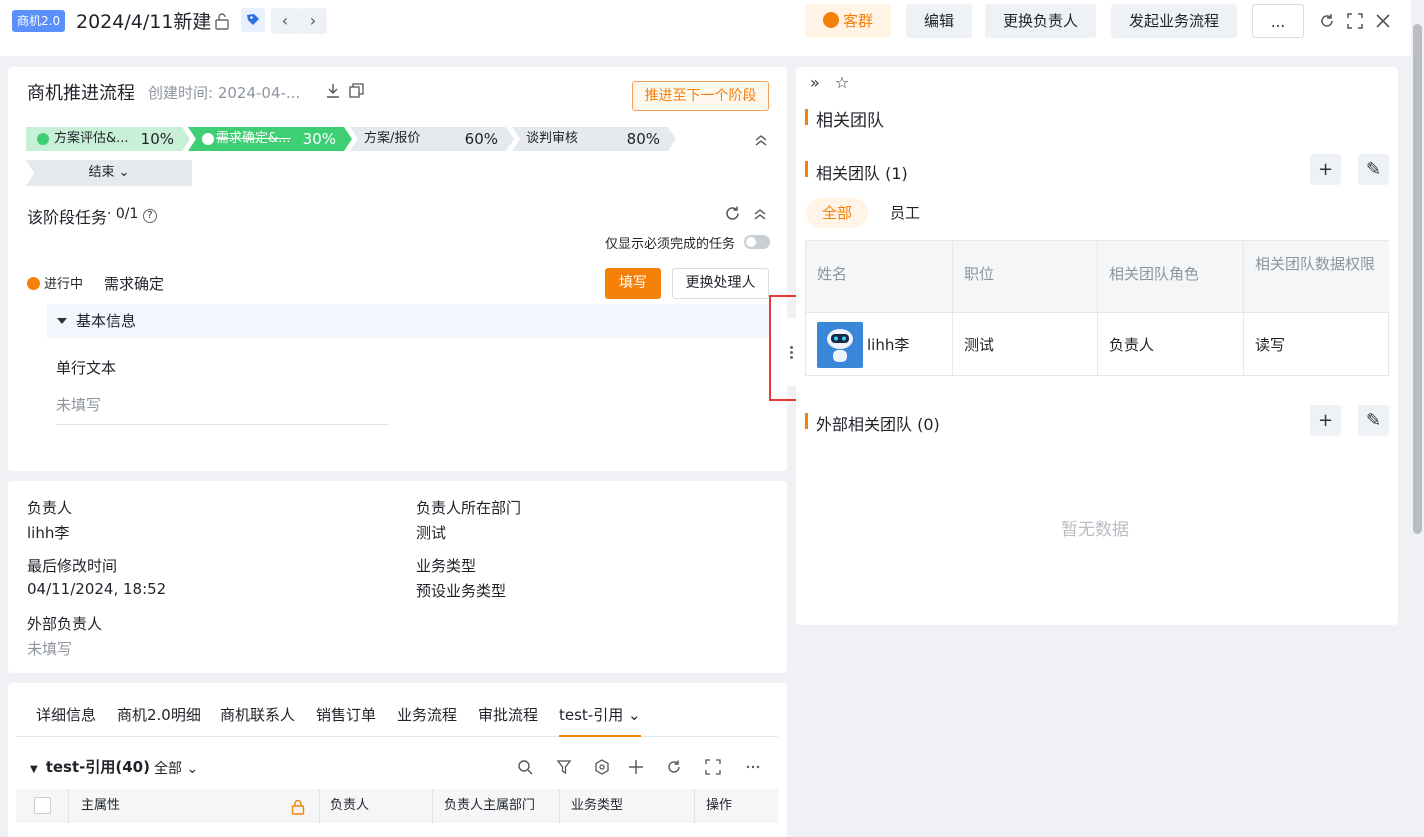 The width and height of the screenshot is (1424, 837). What do you see at coordinates (432, 139) in the screenshot?
I see `stage-3: 方案/报价 60%` at bounding box center [432, 139].